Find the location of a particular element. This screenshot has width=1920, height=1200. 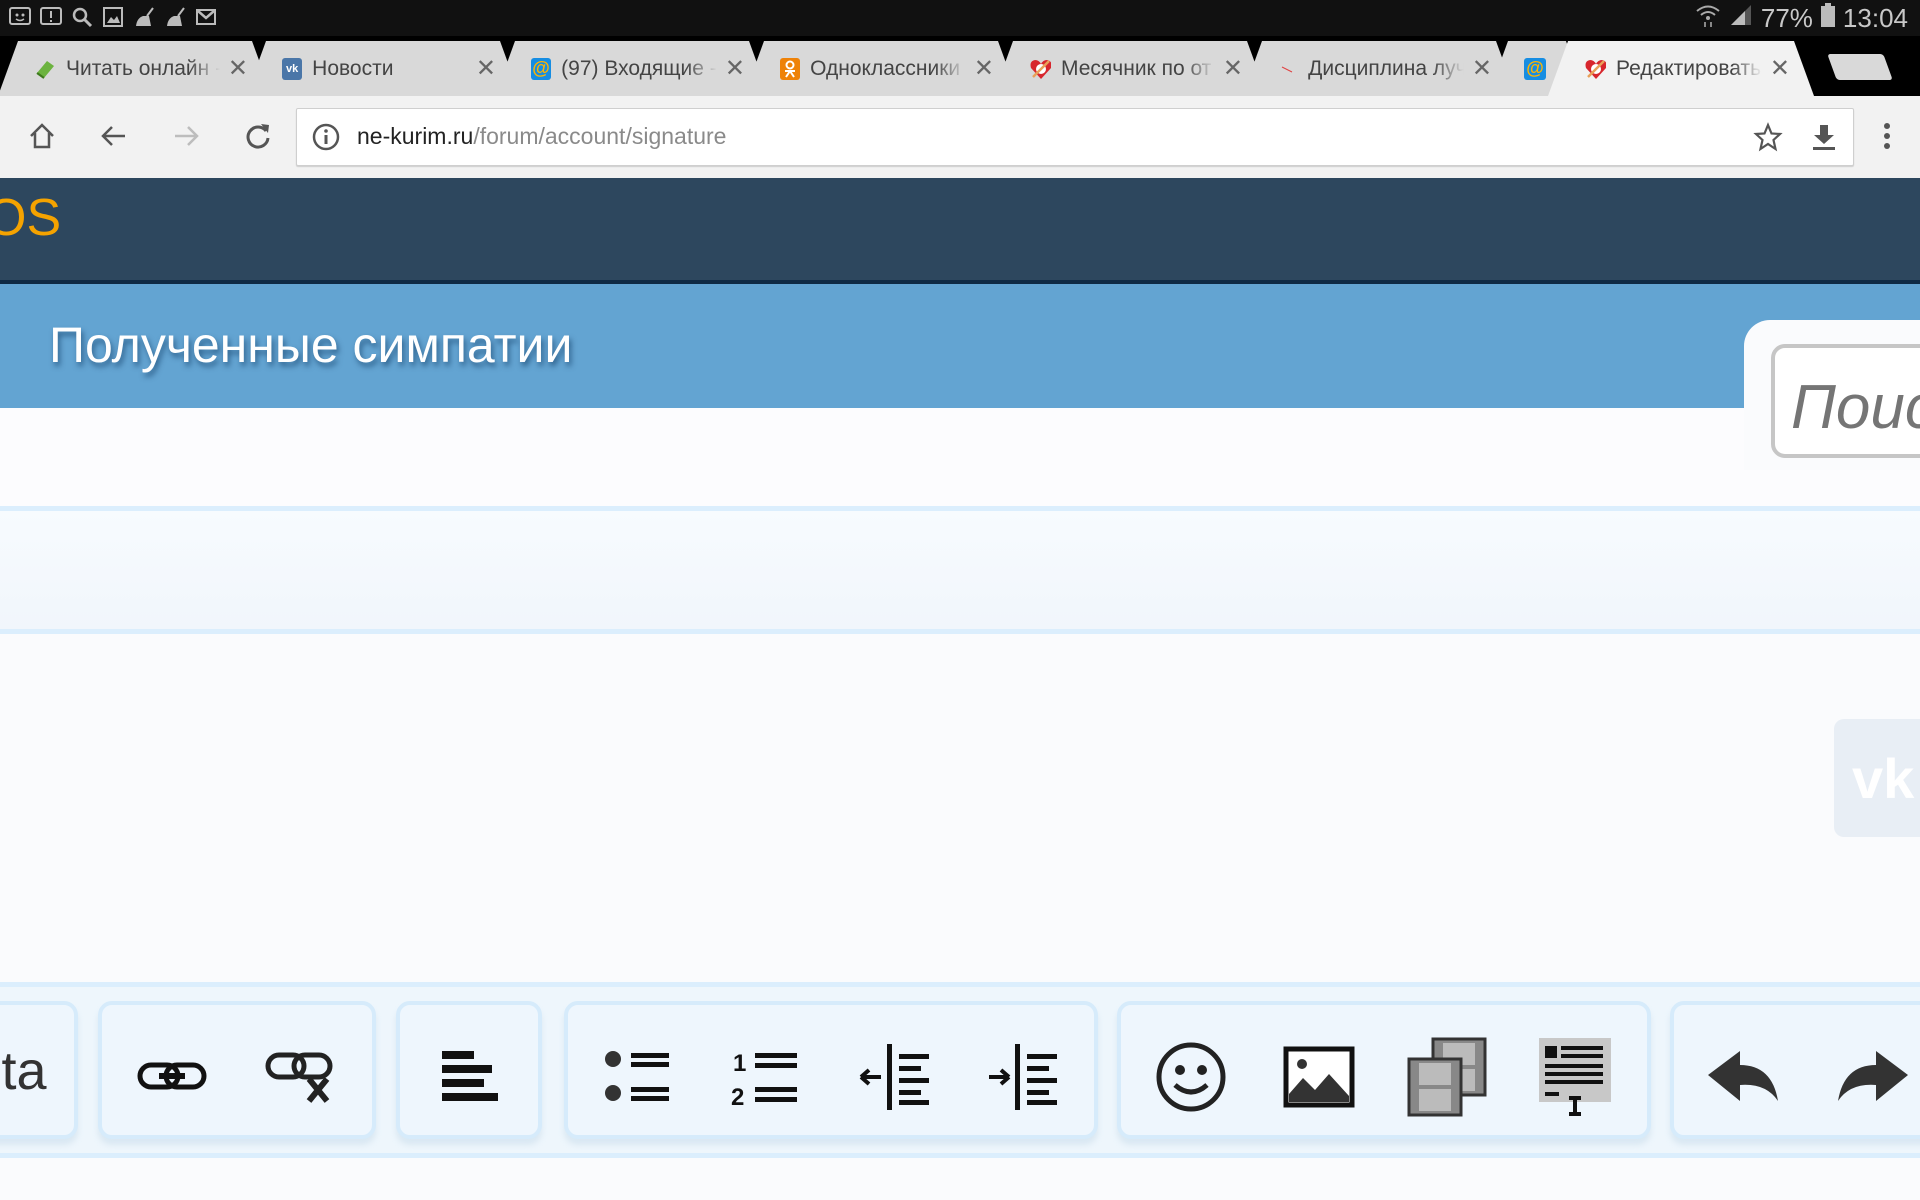

arrow-left-icon is located at coordinates (113, 136).